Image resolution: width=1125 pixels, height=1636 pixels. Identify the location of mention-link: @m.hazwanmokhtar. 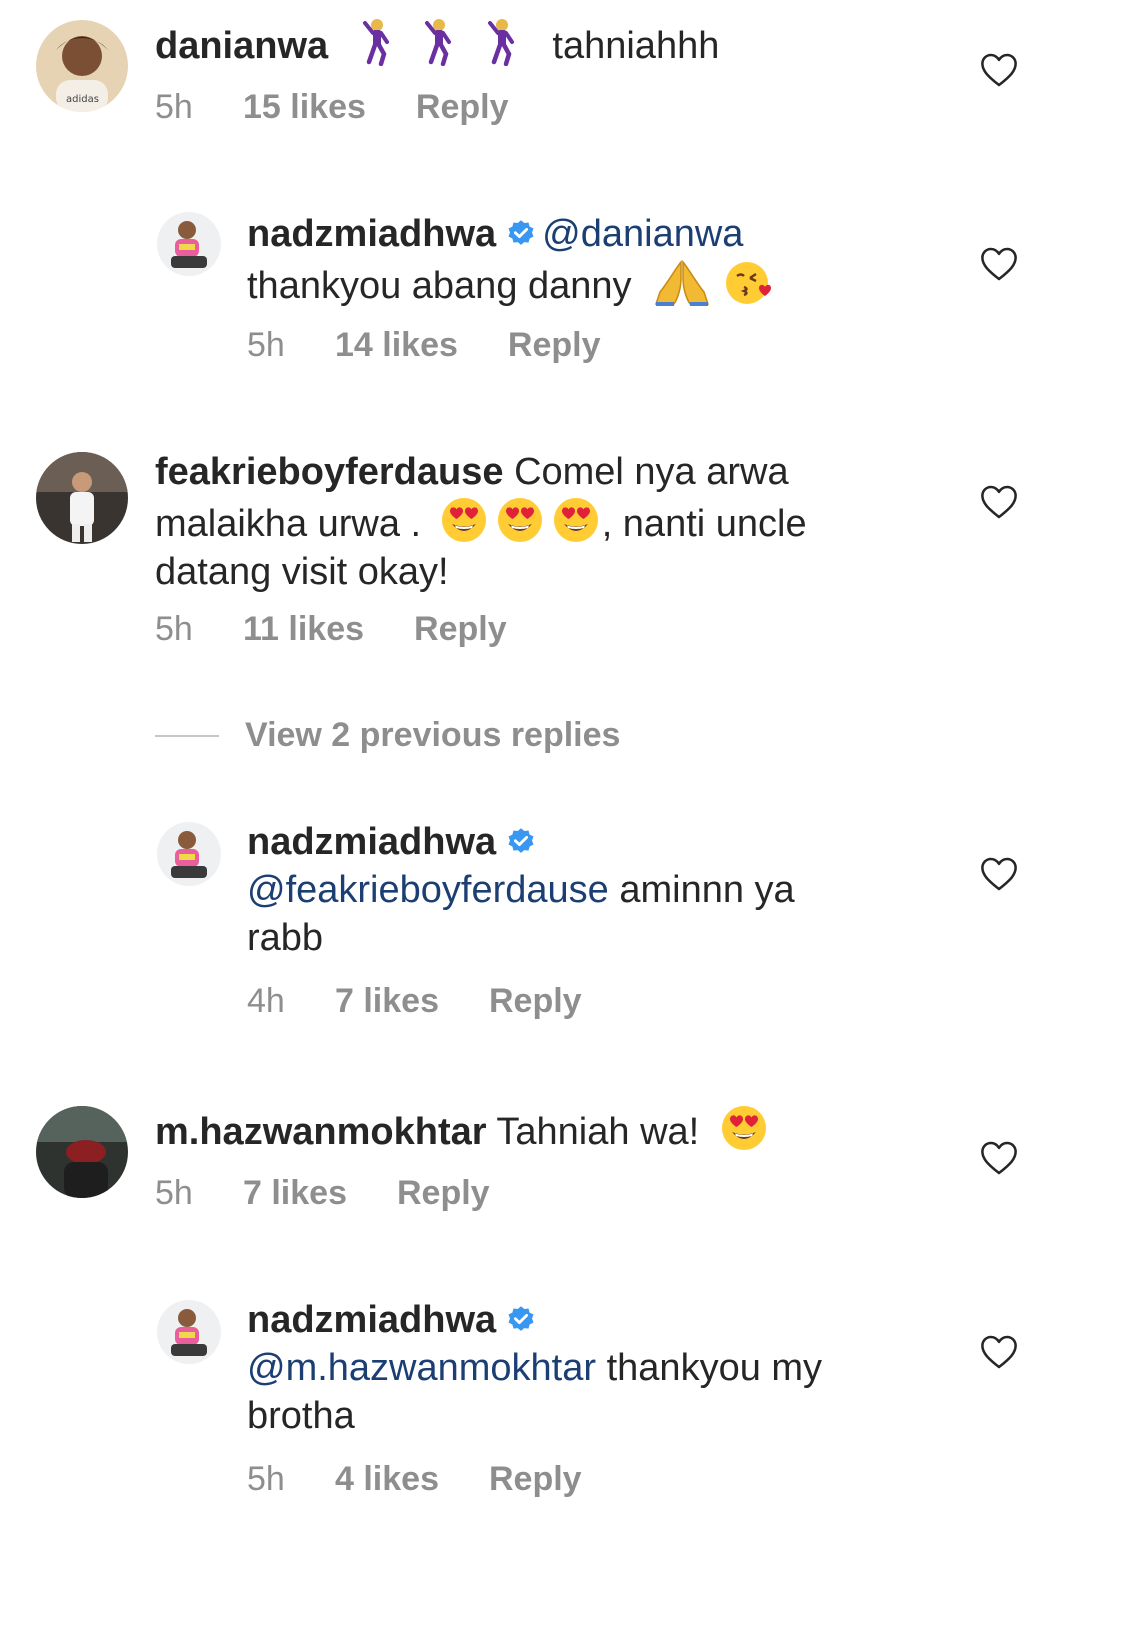
(421, 1368).